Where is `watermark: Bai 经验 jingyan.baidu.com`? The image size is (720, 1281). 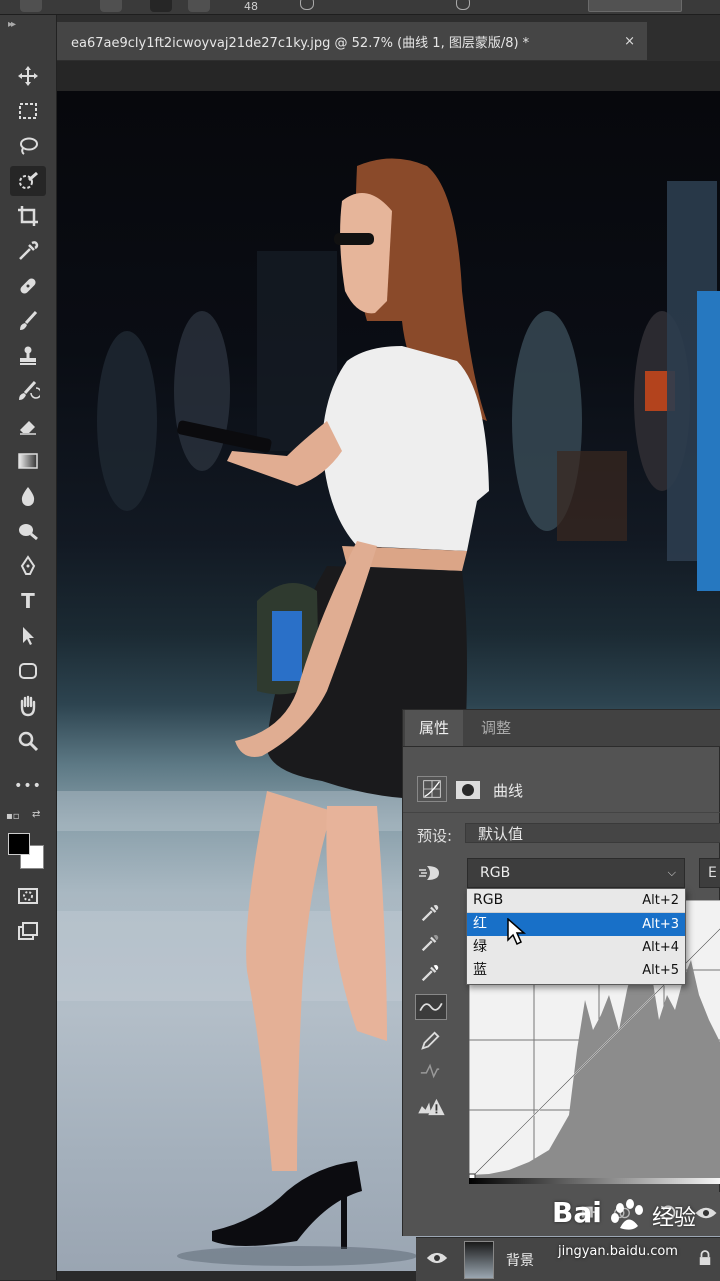 watermark: Bai 经验 jingyan.baidu.com is located at coordinates (636, 1231).